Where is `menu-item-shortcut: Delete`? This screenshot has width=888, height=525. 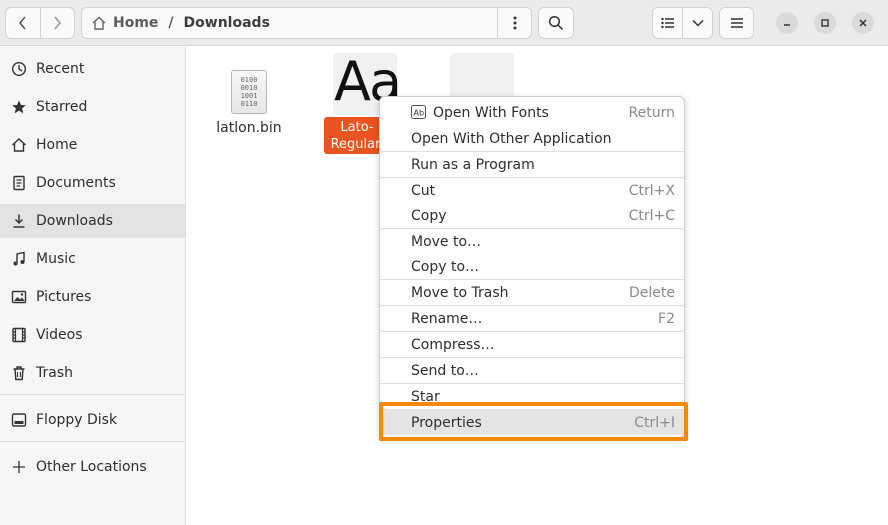 menu-item-shortcut: Delete is located at coordinates (652, 292).